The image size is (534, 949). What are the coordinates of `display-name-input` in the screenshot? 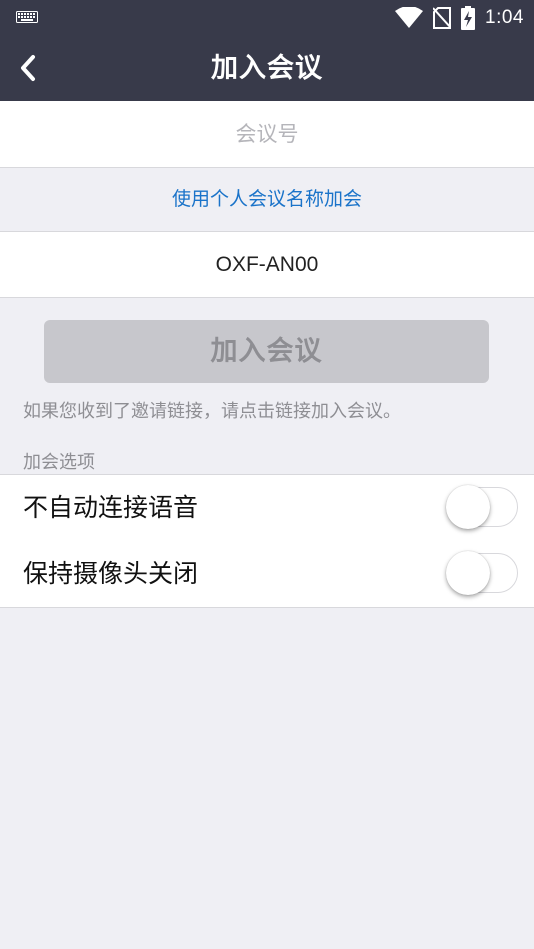 It's located at (267, 264).